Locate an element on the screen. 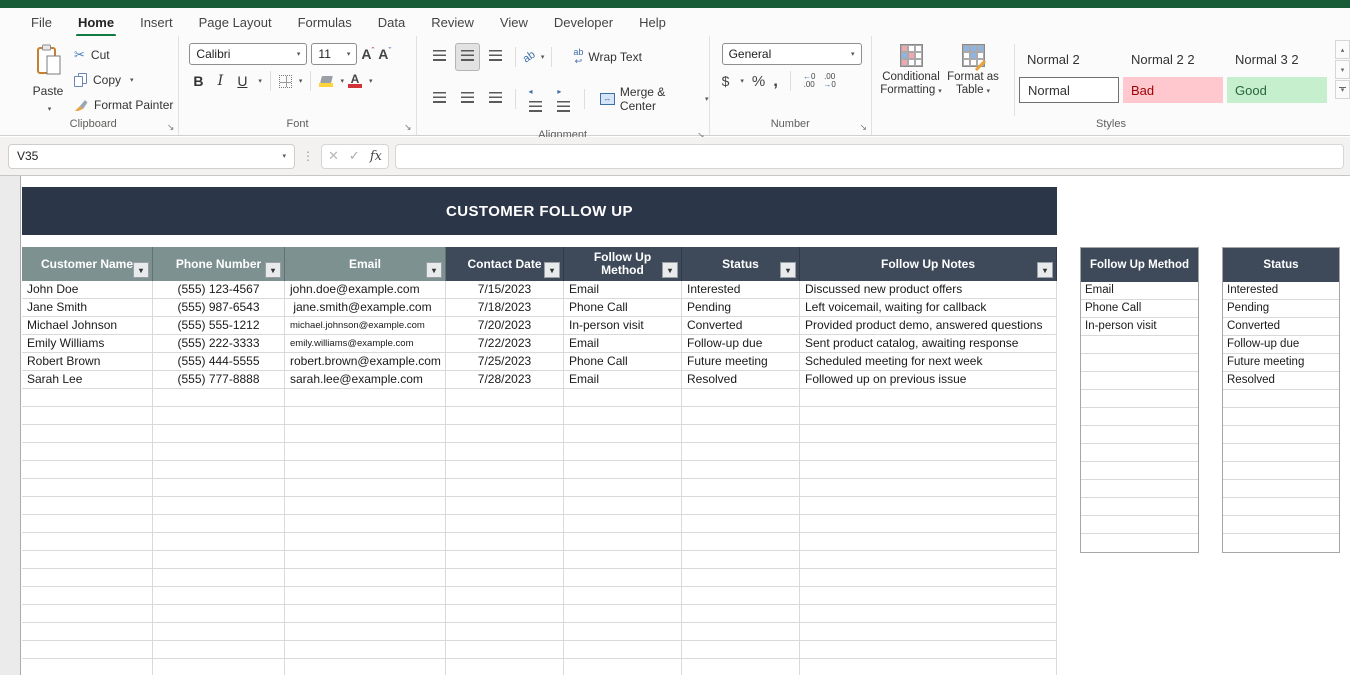 The image size is (1350, 675). cell: (555) 222-3333 is located at coordinates (219, 344).